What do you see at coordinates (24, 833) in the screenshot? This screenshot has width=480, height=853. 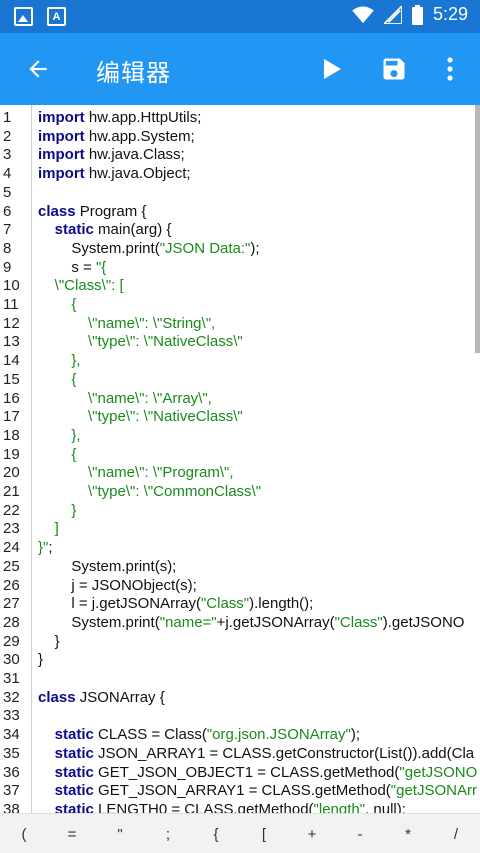 I see `symbol-key: (` at bounding box center [24, 833].